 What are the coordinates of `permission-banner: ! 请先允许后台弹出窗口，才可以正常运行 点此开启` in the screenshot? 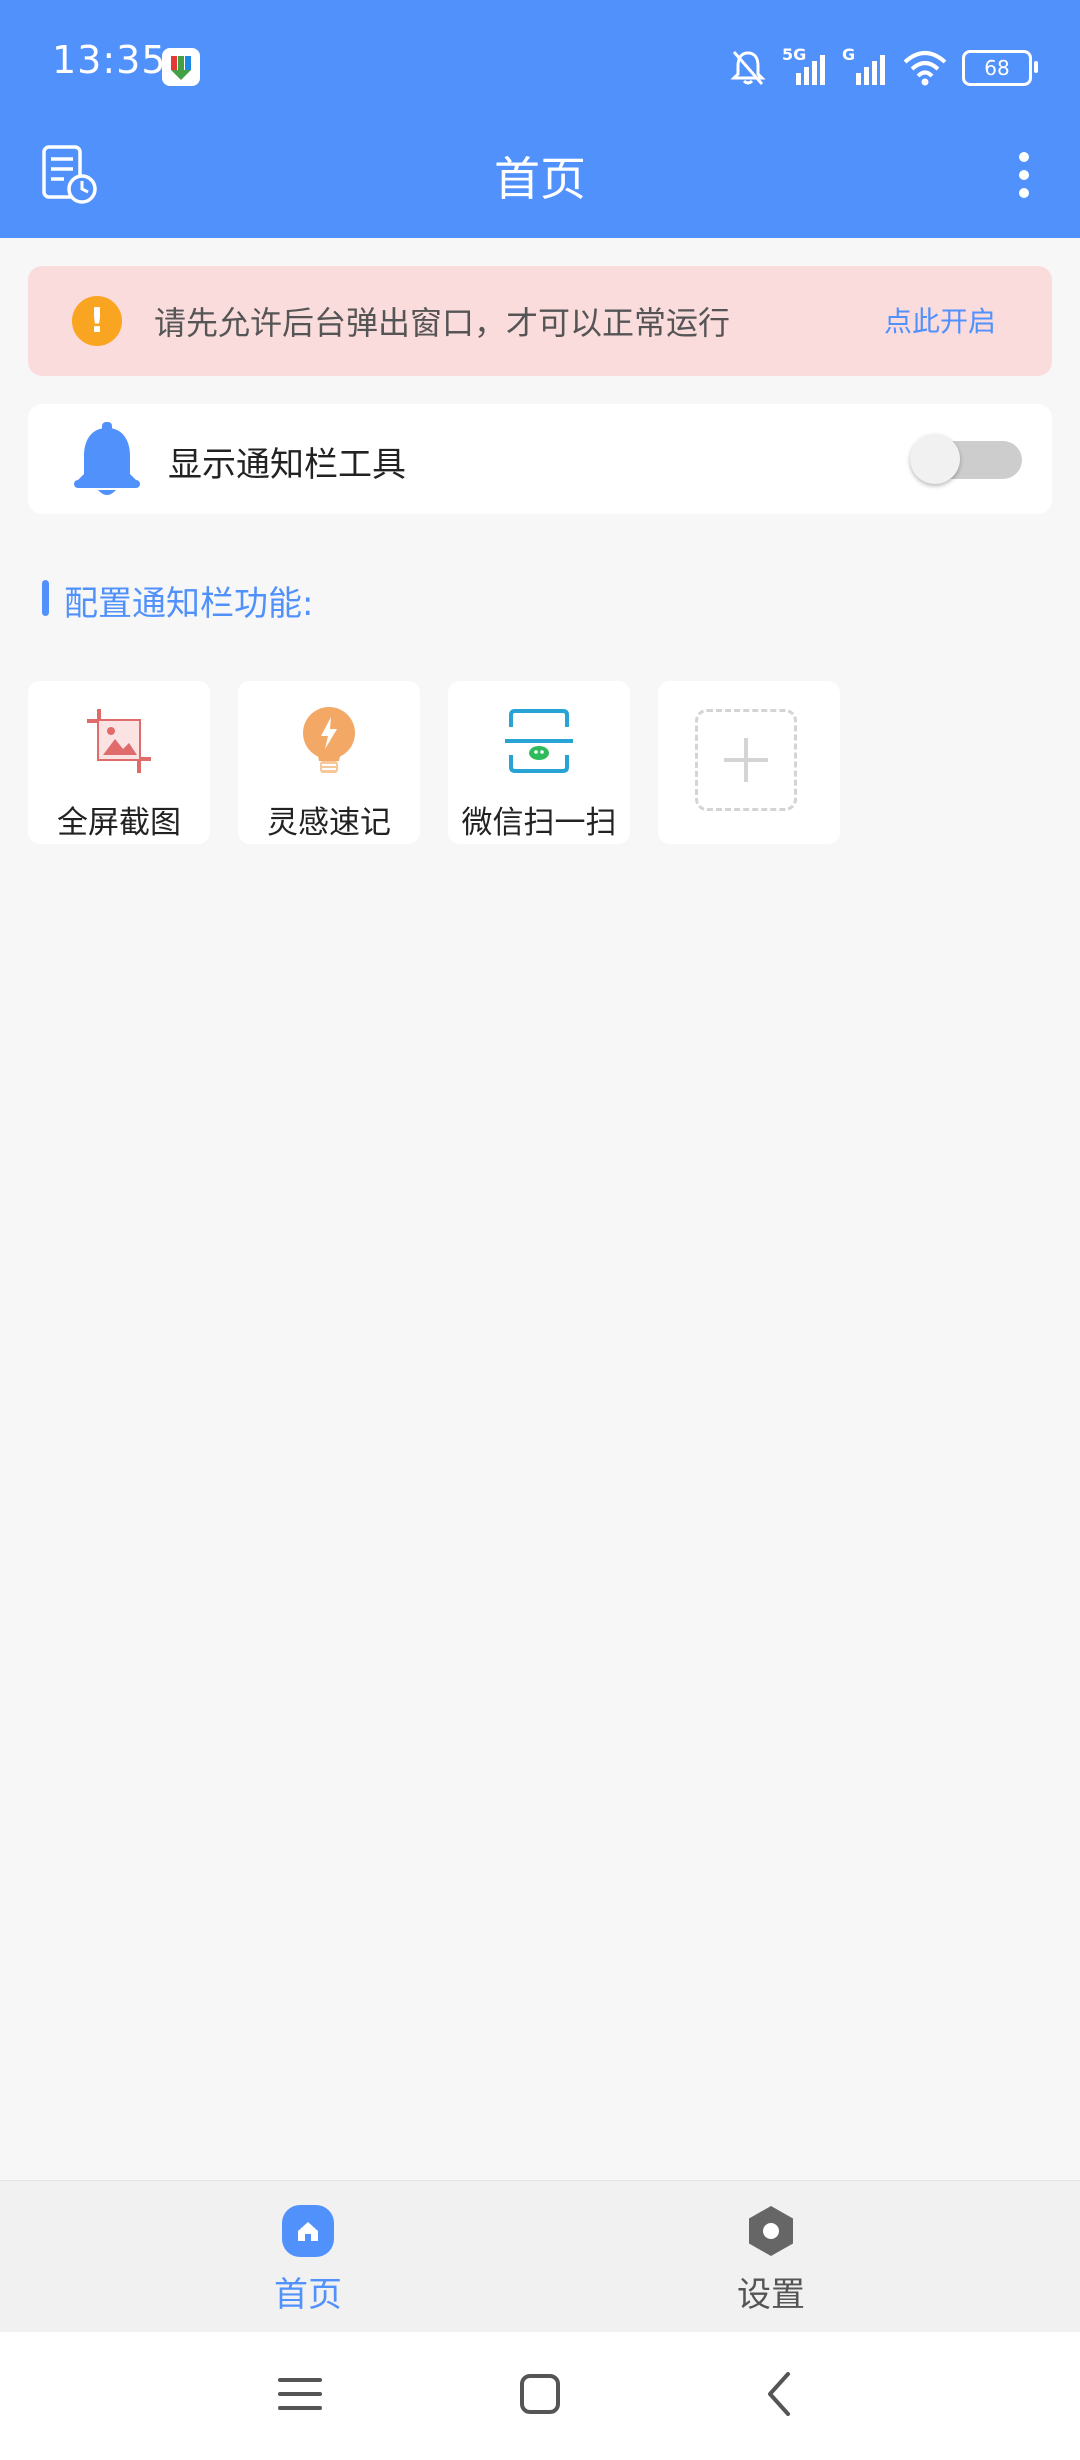 It's located at (540, 321).